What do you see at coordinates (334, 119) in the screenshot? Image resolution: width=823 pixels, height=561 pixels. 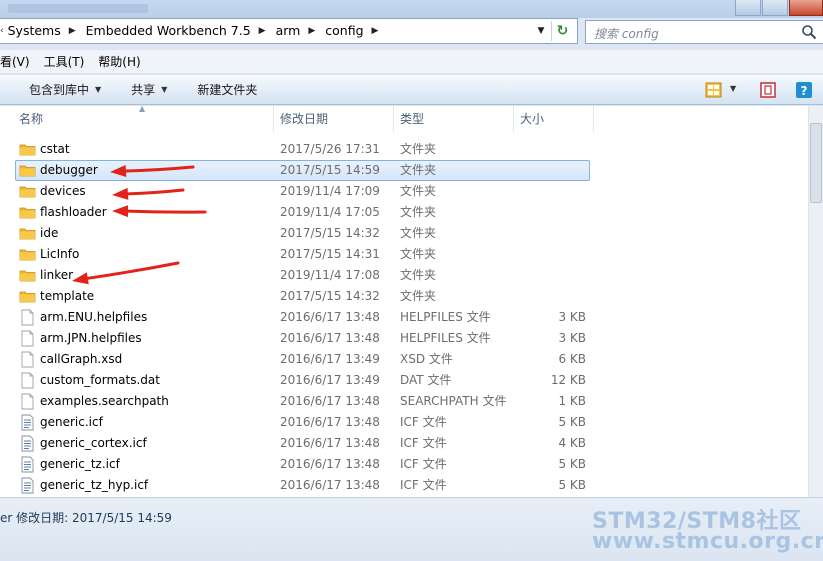 I see `column-date: 修改日期` at bounding box center [334, 119].